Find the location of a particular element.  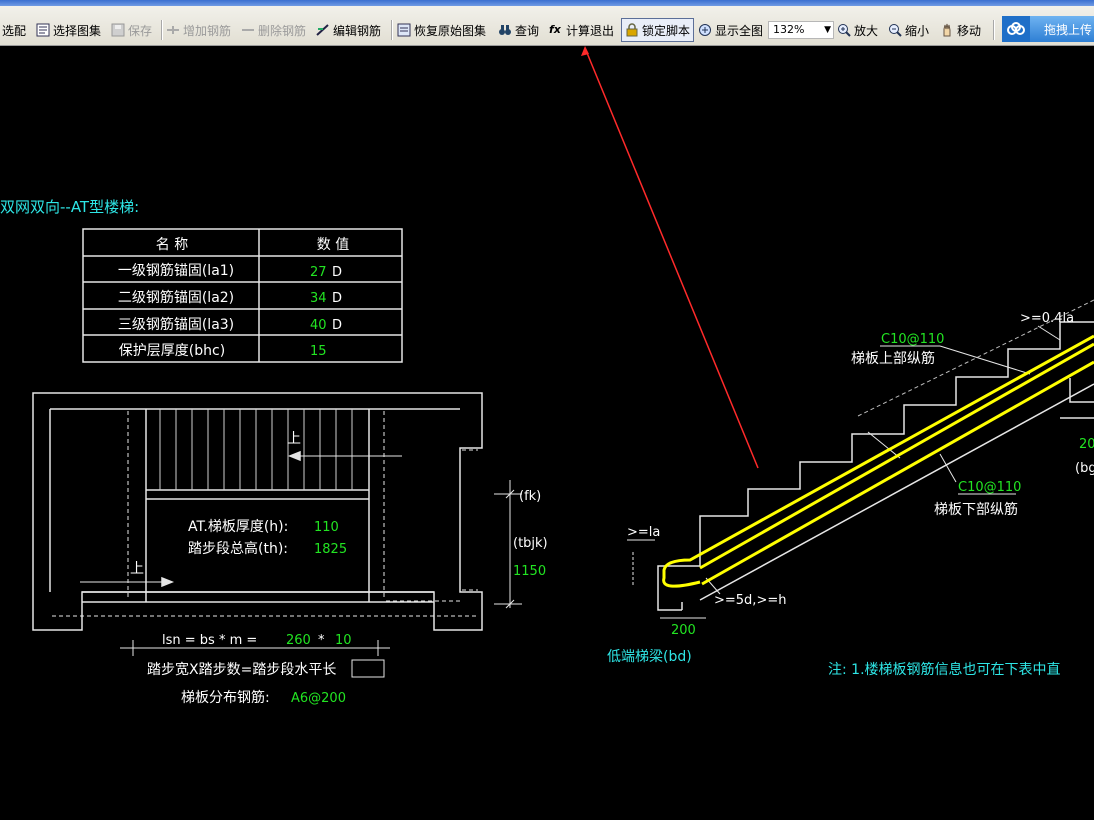

drag-upload-label: 拖拽上传 is located at coordinates (1068, 29).